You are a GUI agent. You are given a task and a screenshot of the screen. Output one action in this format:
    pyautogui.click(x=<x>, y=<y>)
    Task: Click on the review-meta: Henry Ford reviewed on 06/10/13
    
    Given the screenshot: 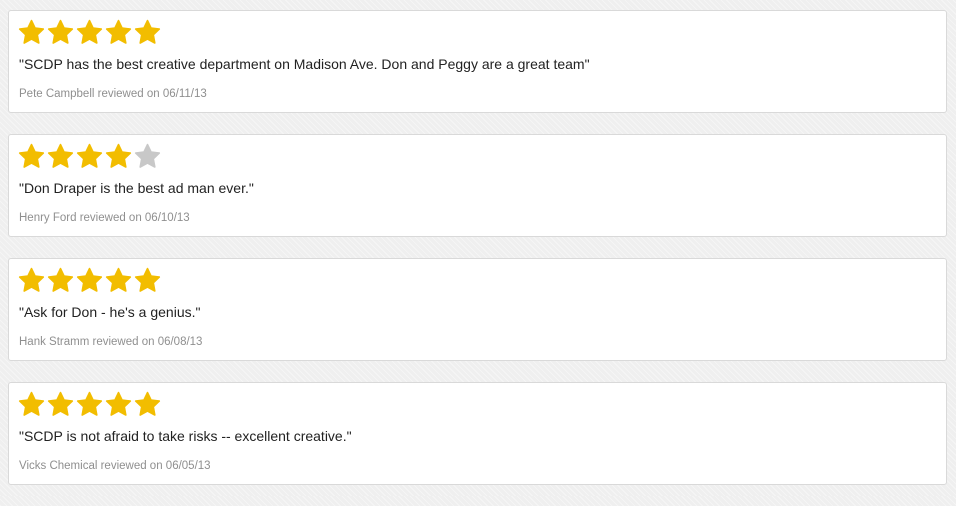 What is the action you would take?
    pyautogui.click(x=104, y=218)
    